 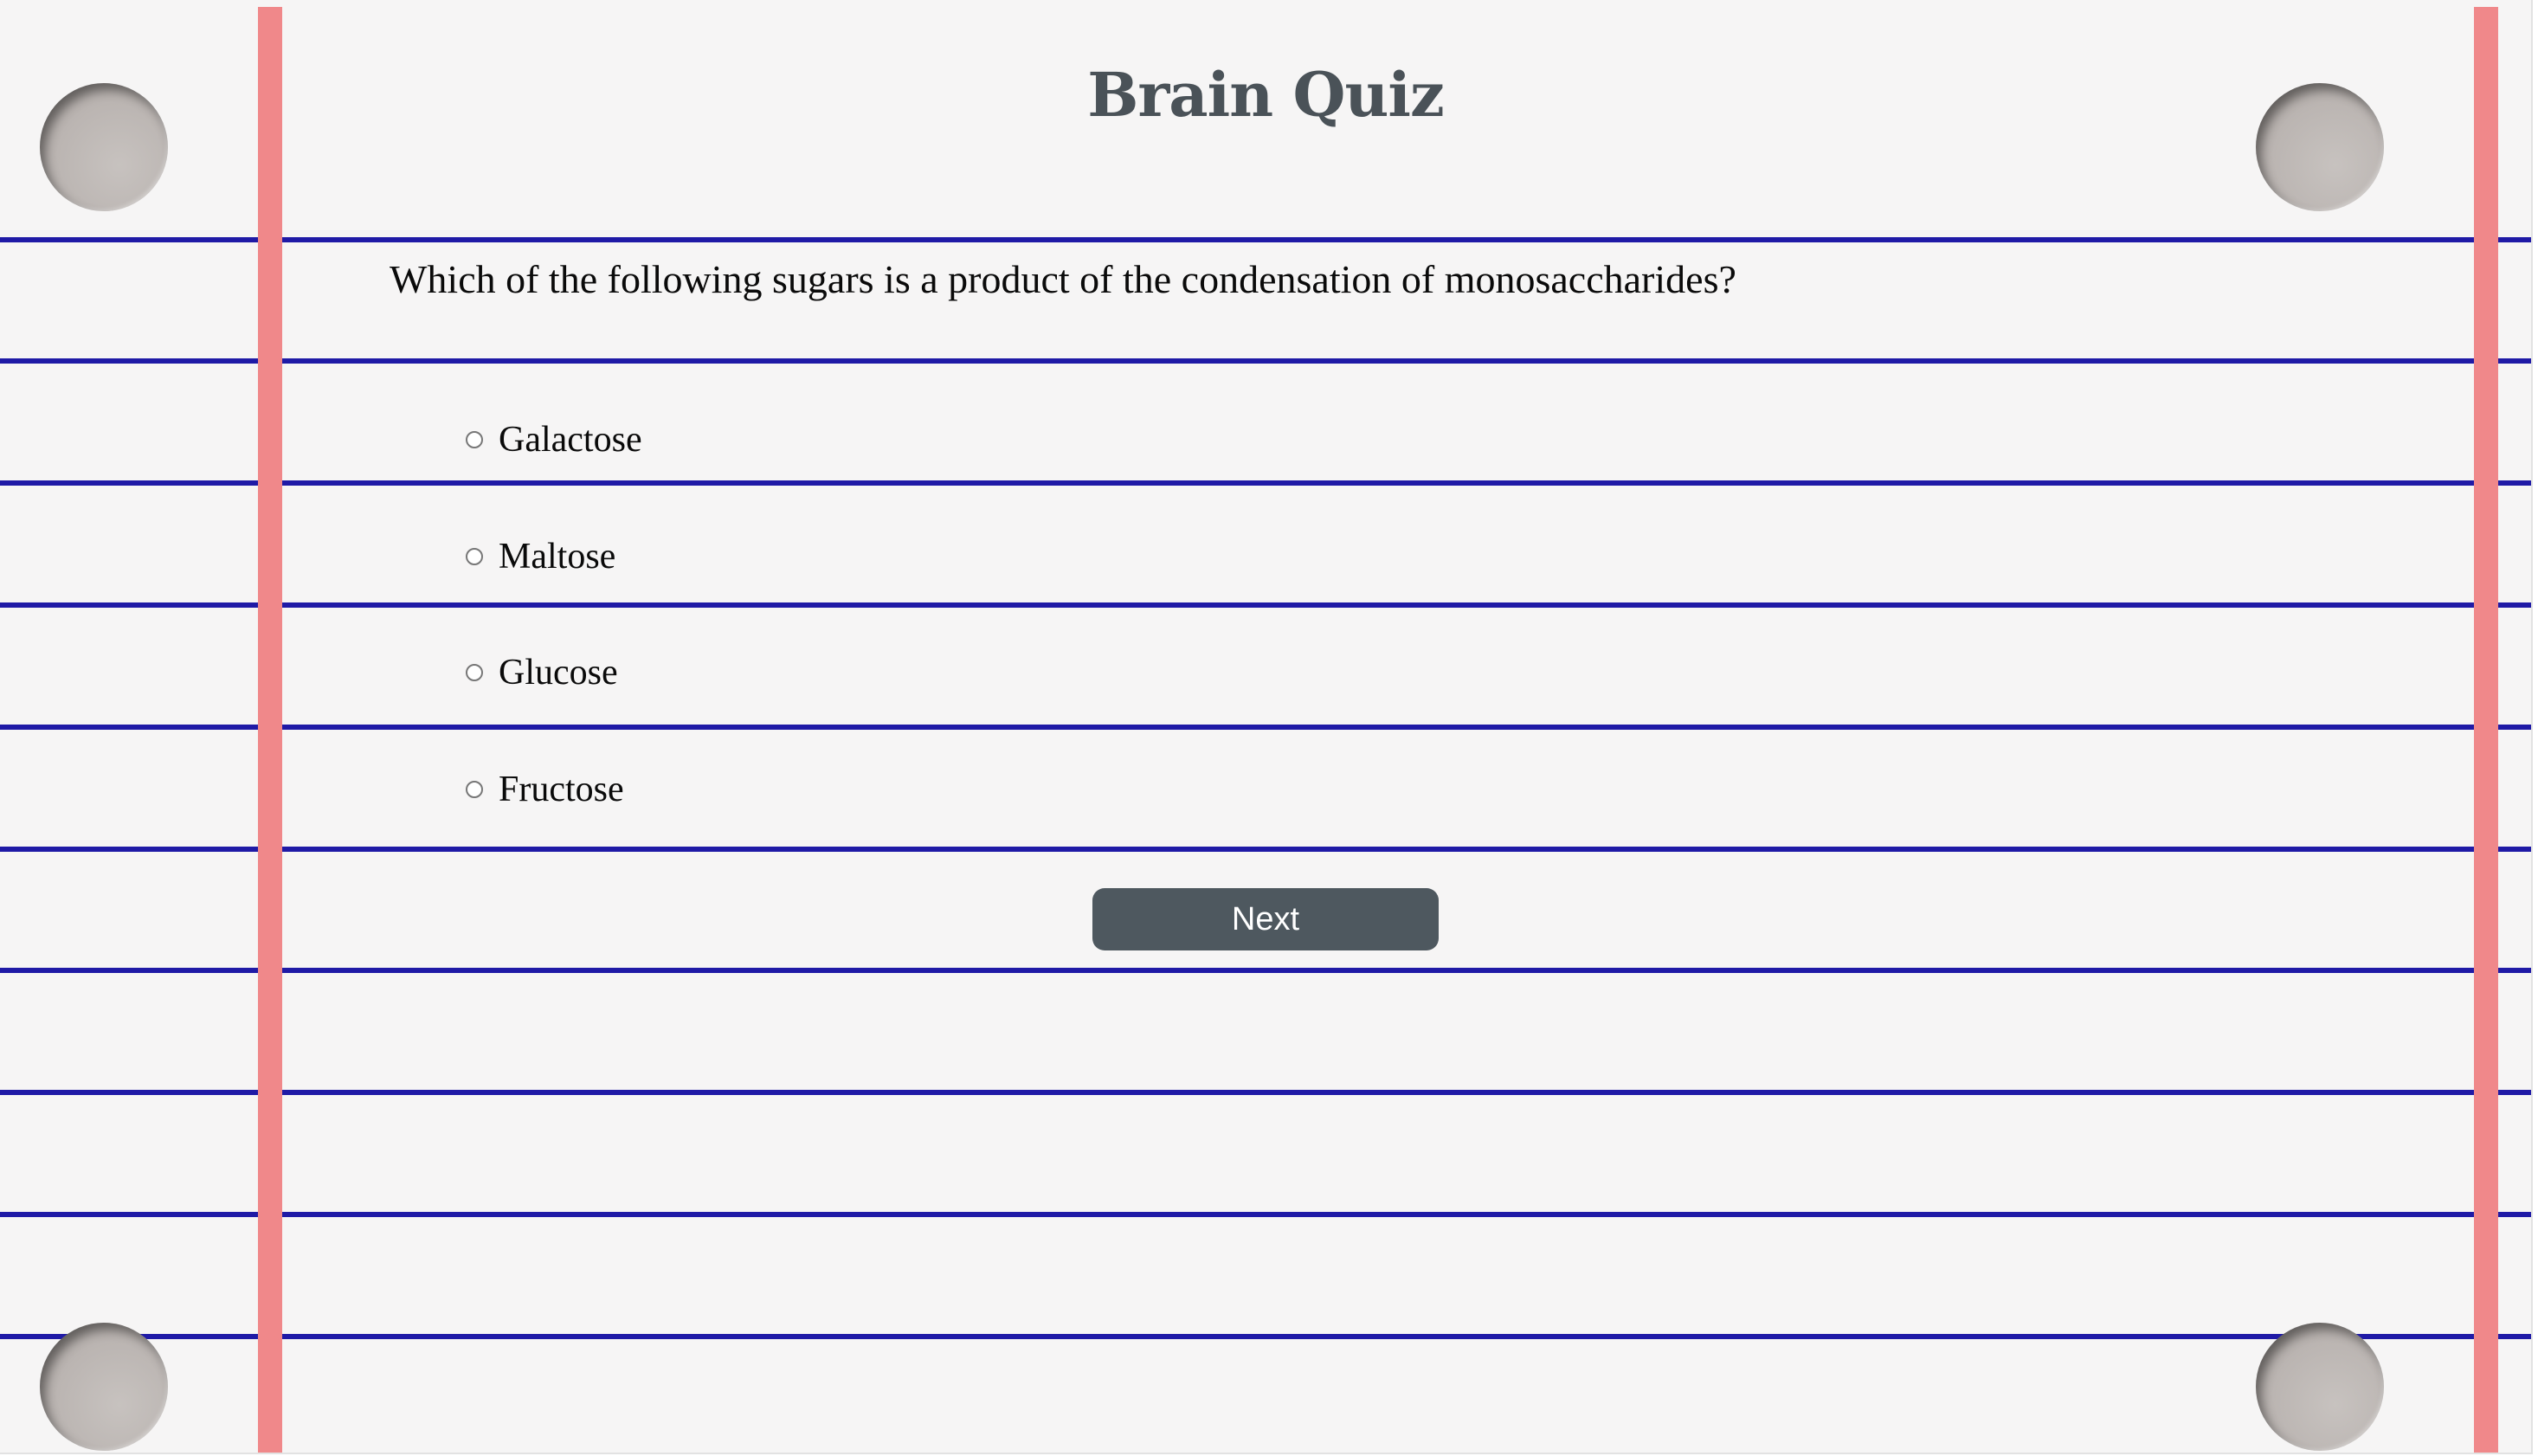 What do you see at coordinates (561, 789) in the screenshot?
I see `option-label: Fructose` at bounding box center [561, 789].